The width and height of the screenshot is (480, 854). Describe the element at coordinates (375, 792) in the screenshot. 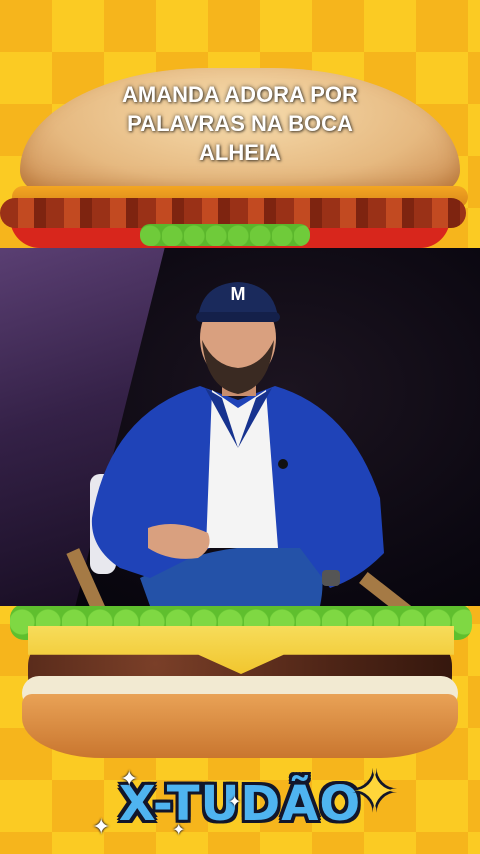

I see `four-point-star-icon: ✦` at that location.